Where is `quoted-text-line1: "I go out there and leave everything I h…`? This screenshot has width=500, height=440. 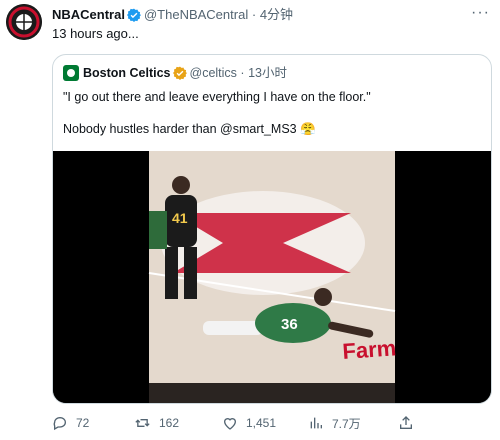 quoted-text-line1: "I go out there and leave everything I h… is located at coordinates (217, 97).